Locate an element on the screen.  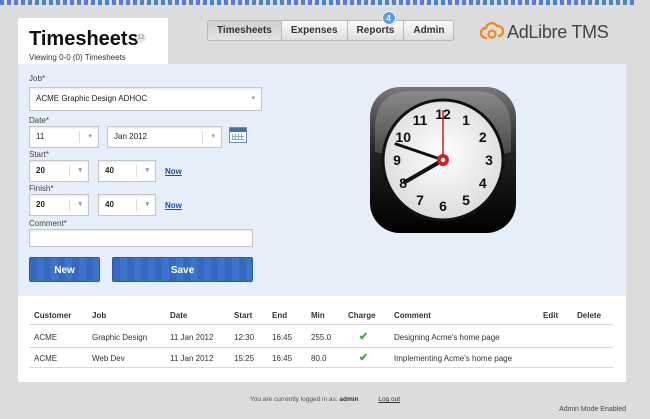
job-label: Job* is located at coordinates (37, 78).